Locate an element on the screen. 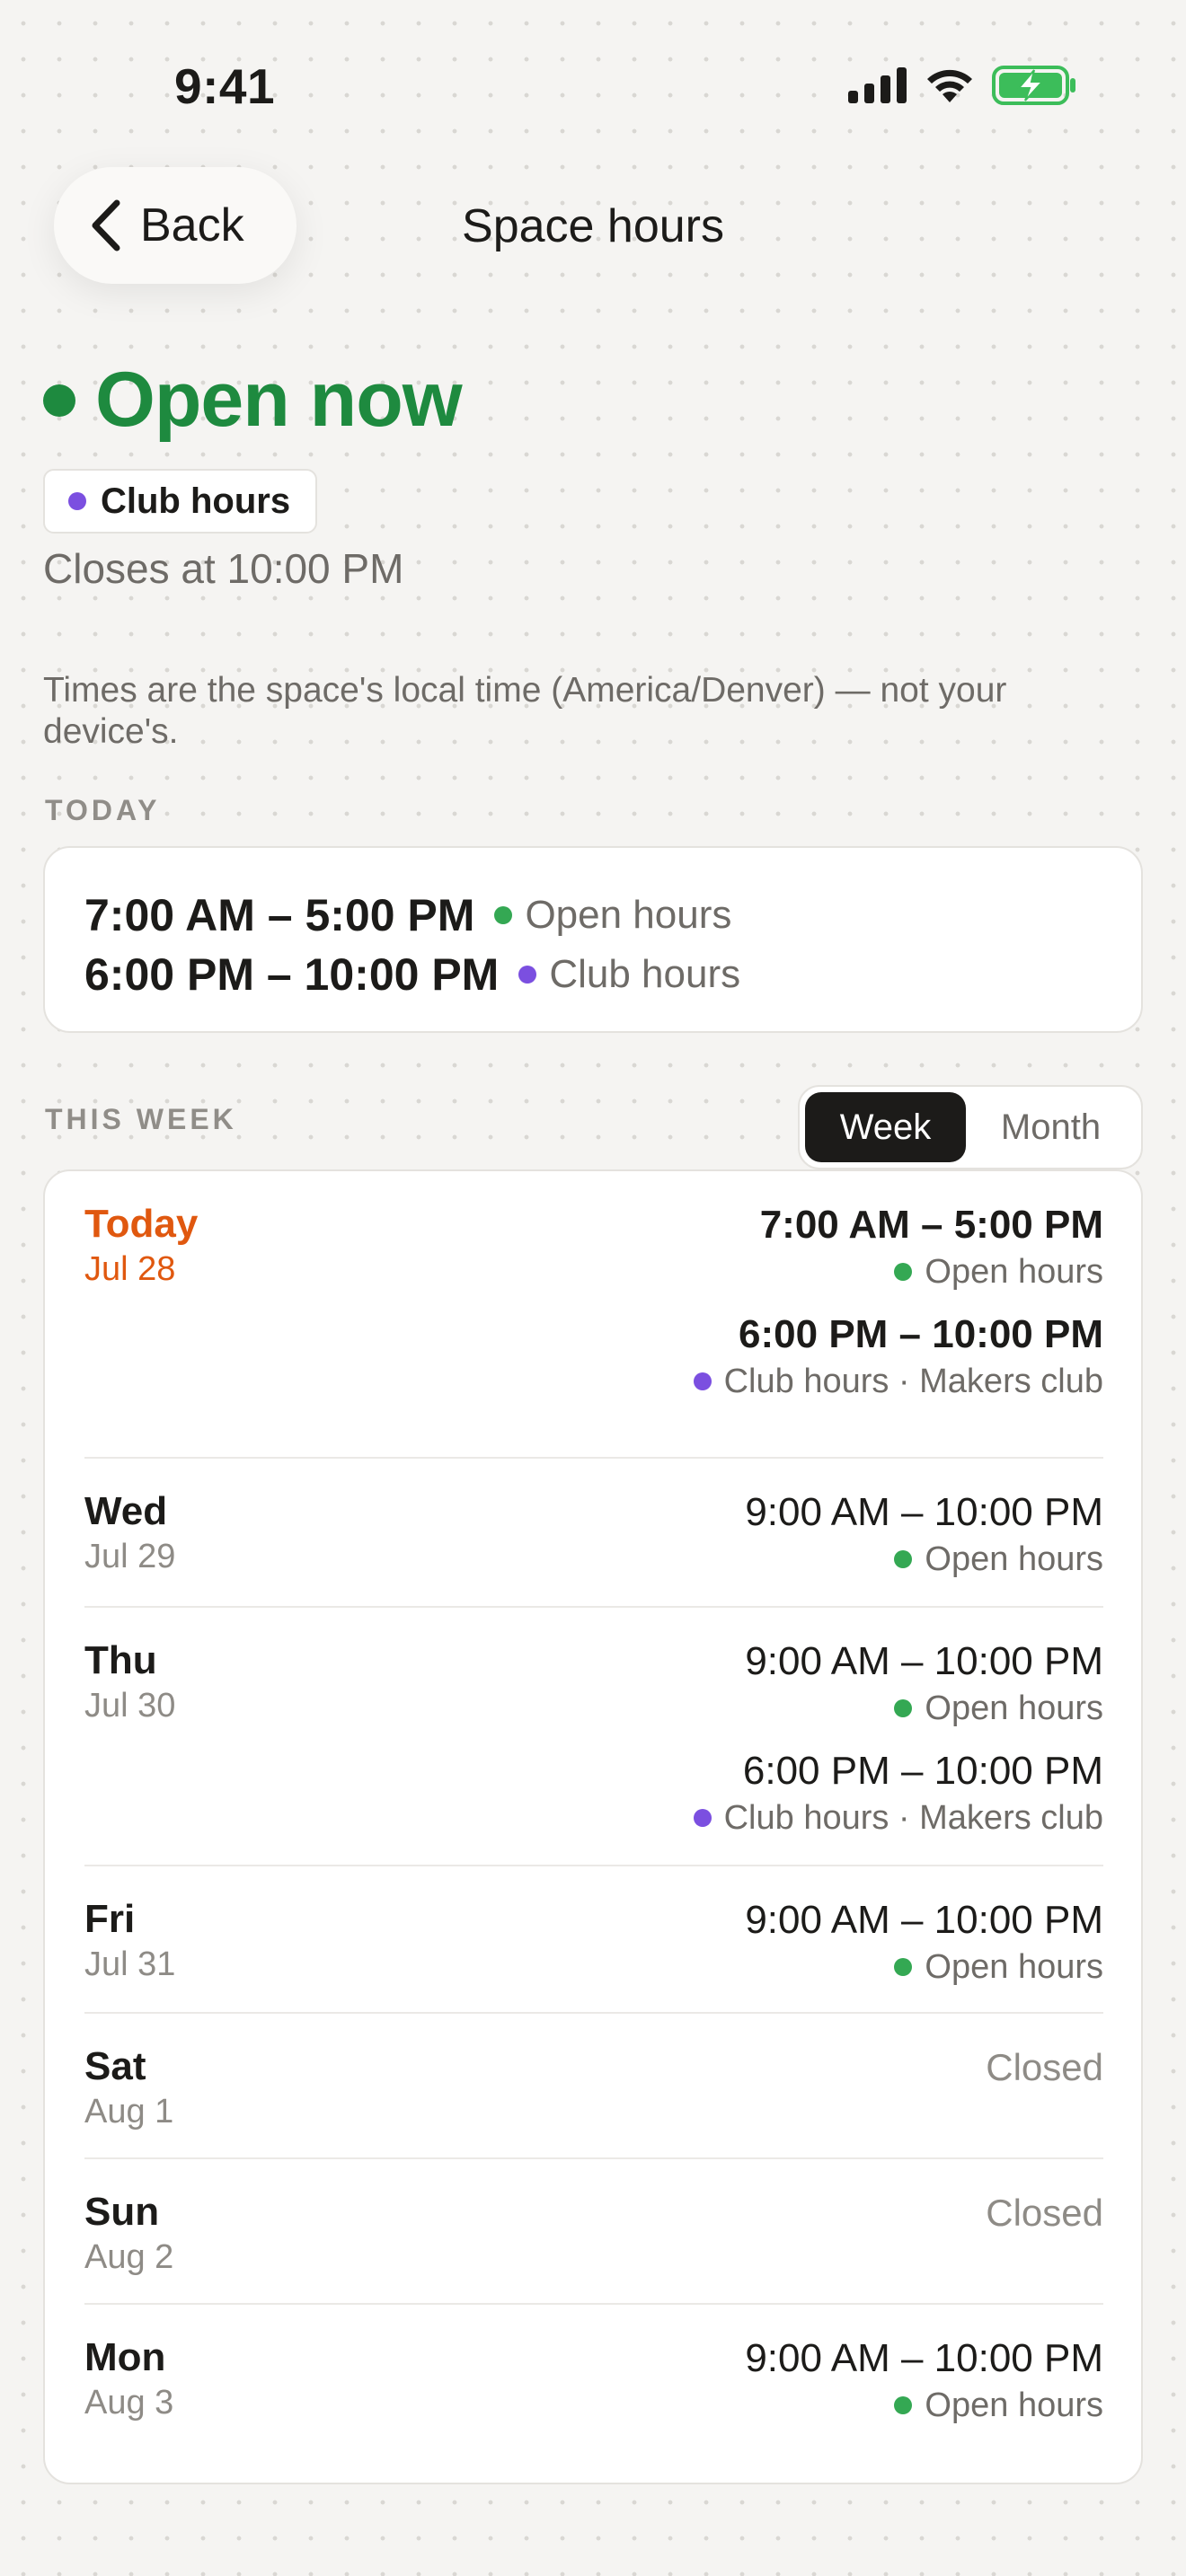 The height and width of the screenshot is (2576, 1186). today-entry: 6:00 PM – 10:00 PM Club hours is located at coordinates (612, 974).